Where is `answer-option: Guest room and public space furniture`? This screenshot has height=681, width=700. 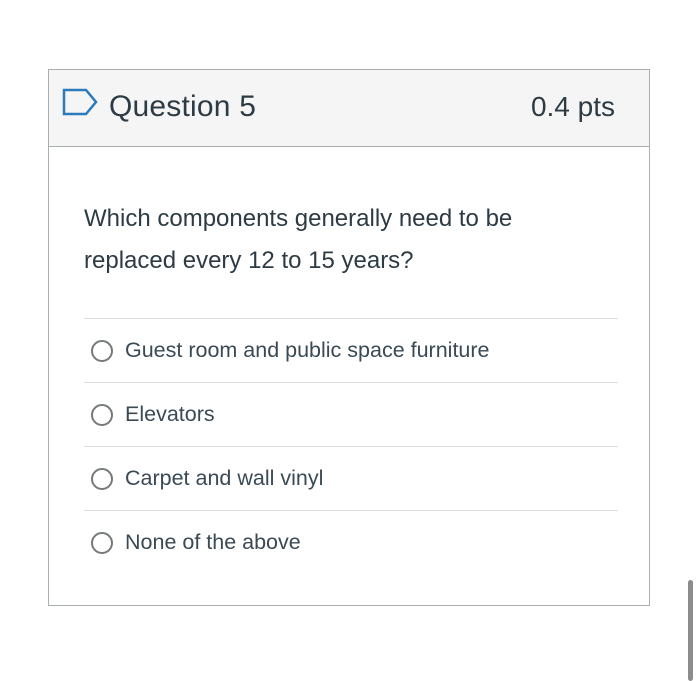 answer-option: Guest room and public space furniture is located at coordinates (351, 350).